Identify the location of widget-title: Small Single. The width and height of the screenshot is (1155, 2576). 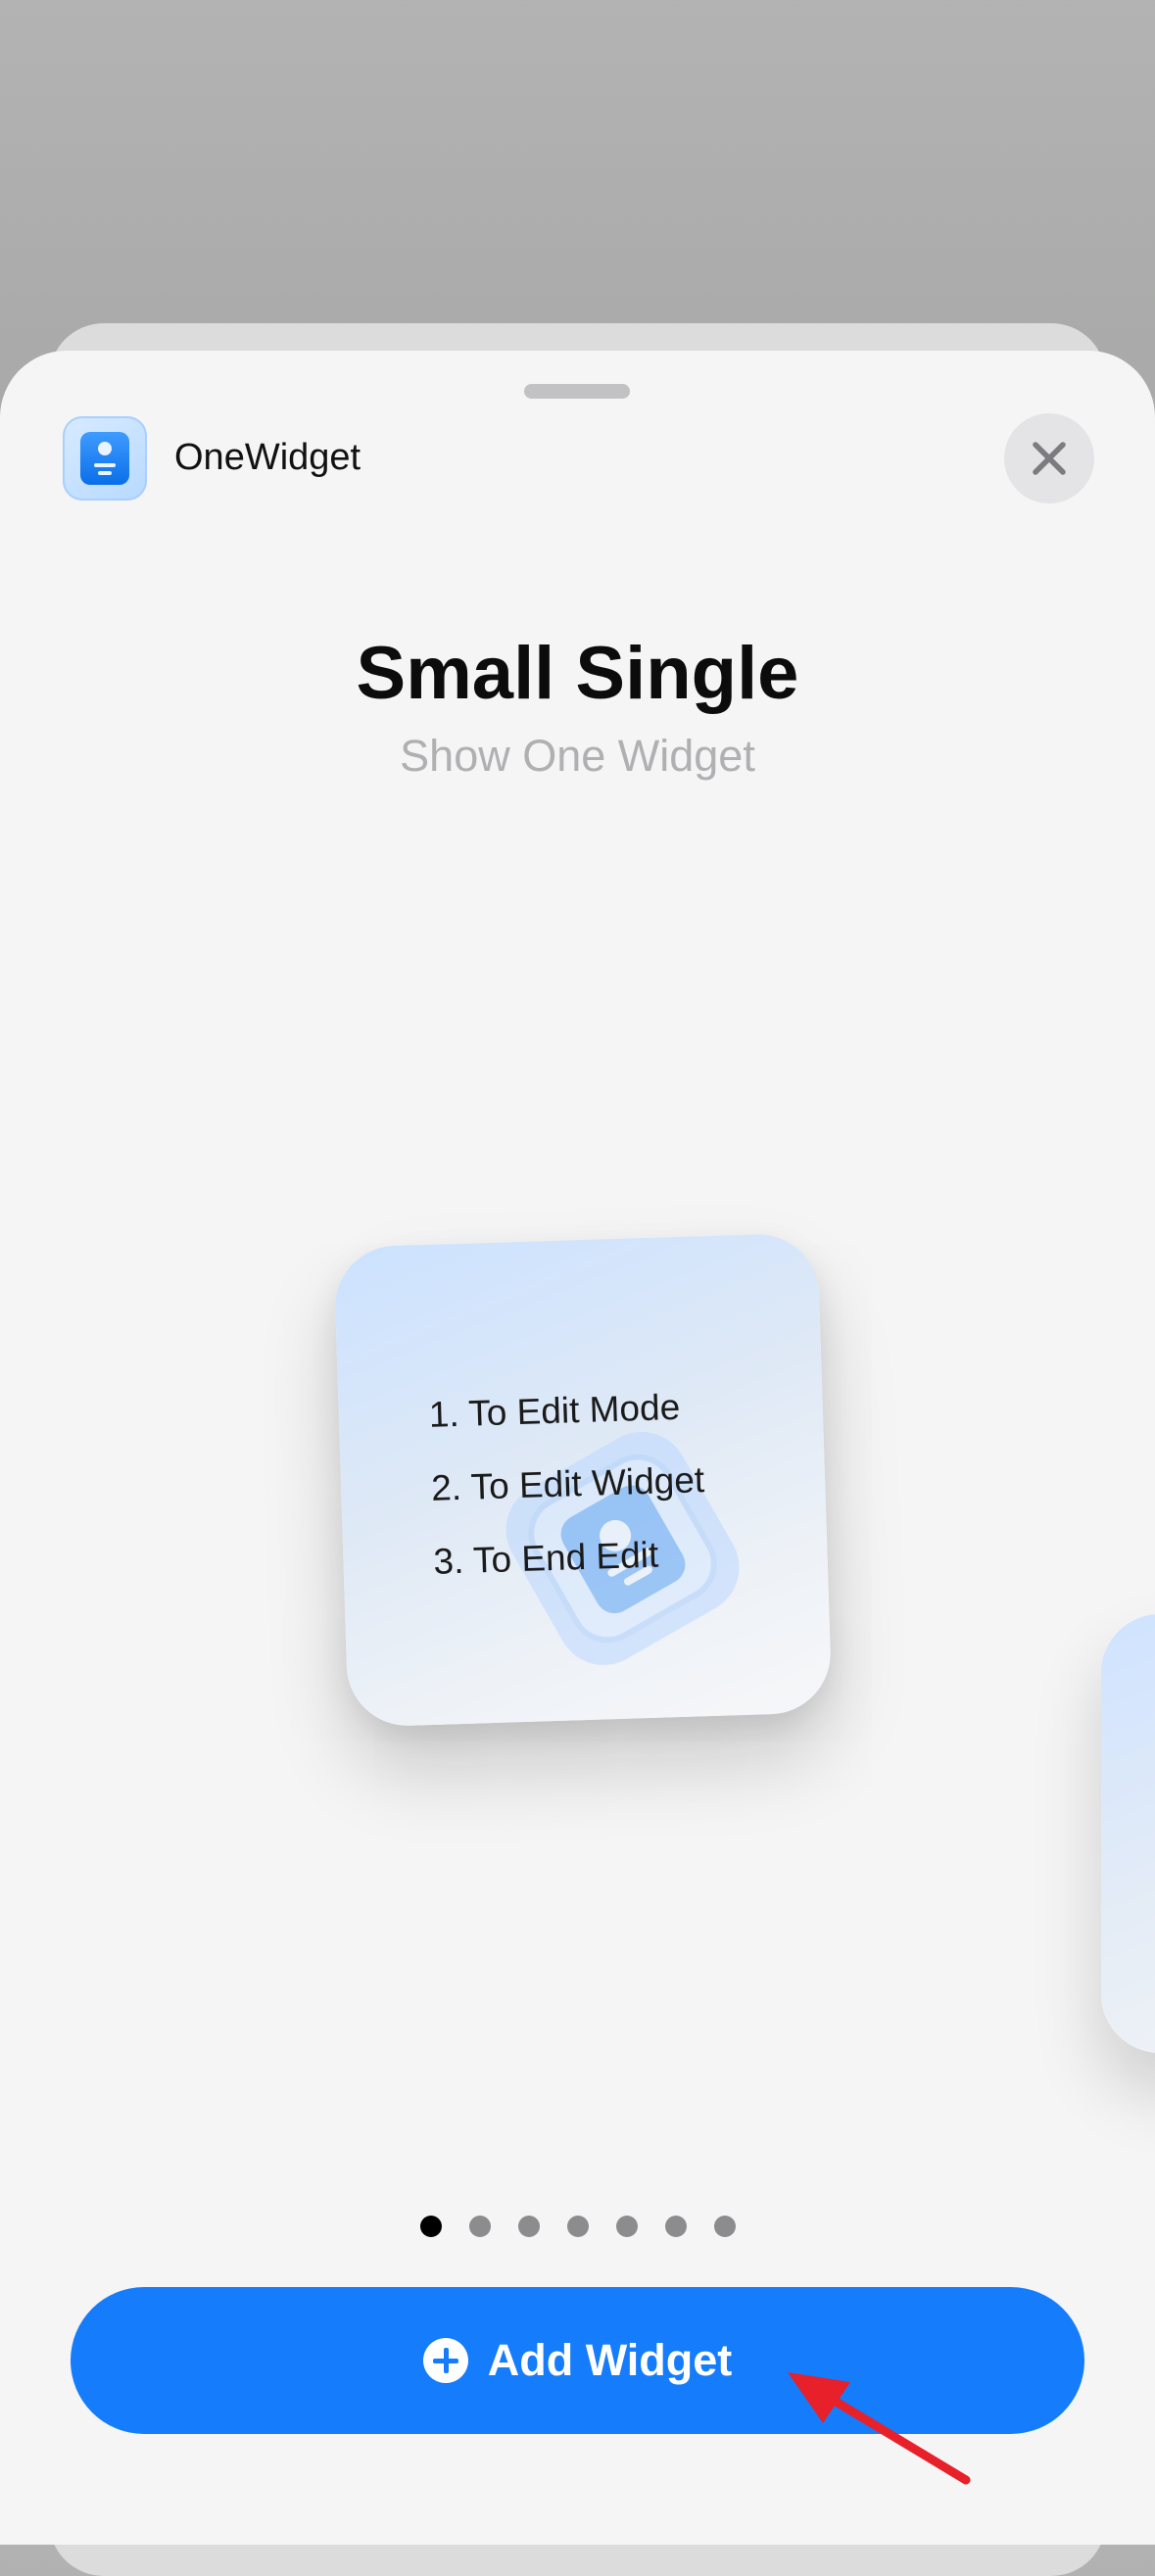
(577, 673).